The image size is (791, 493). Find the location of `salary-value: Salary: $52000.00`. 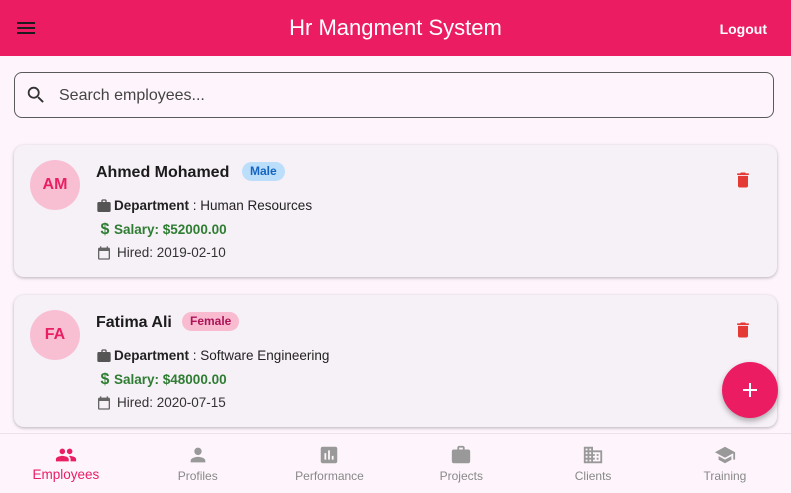

salary-value: Salary: $52000.00 is located at coordinates (170, 229).